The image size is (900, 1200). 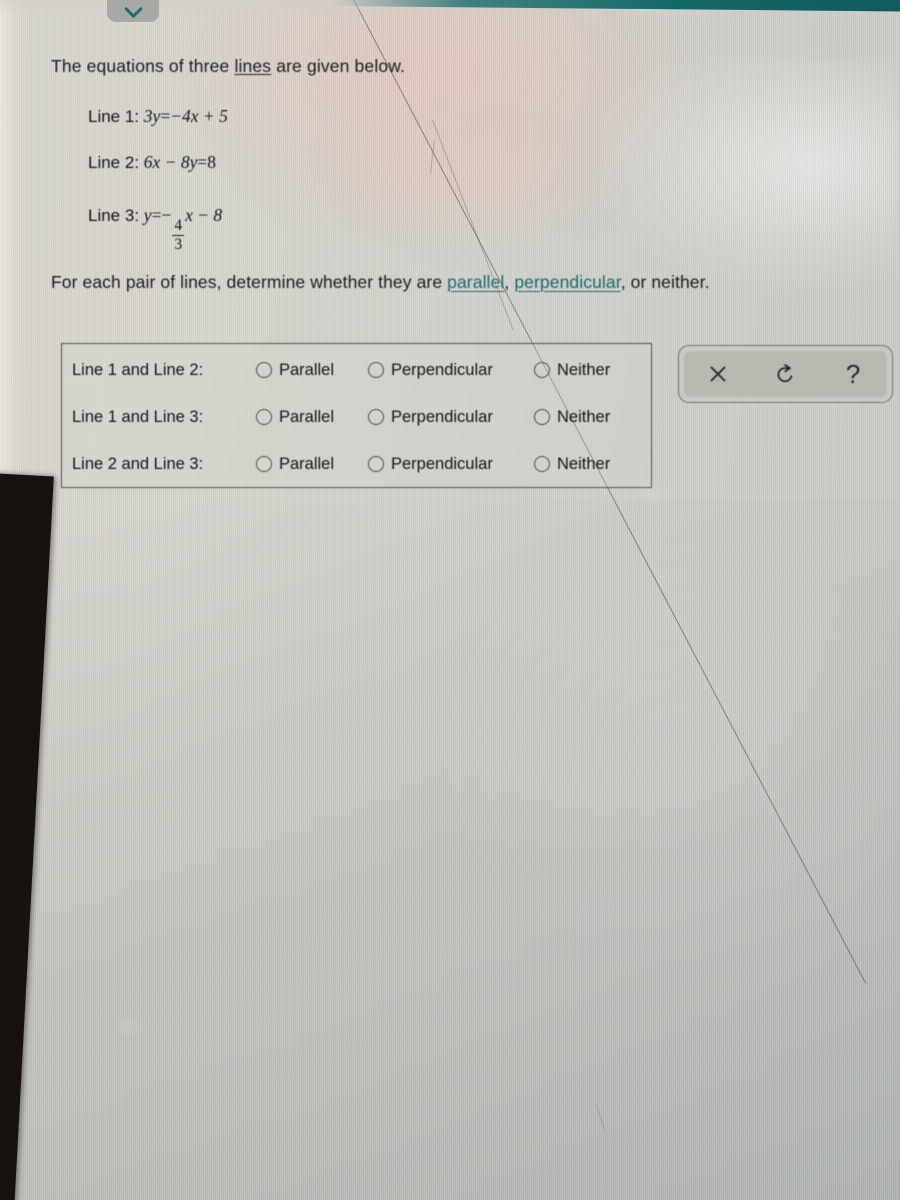 I want to click on x-icon, so click(x=718, y=374).